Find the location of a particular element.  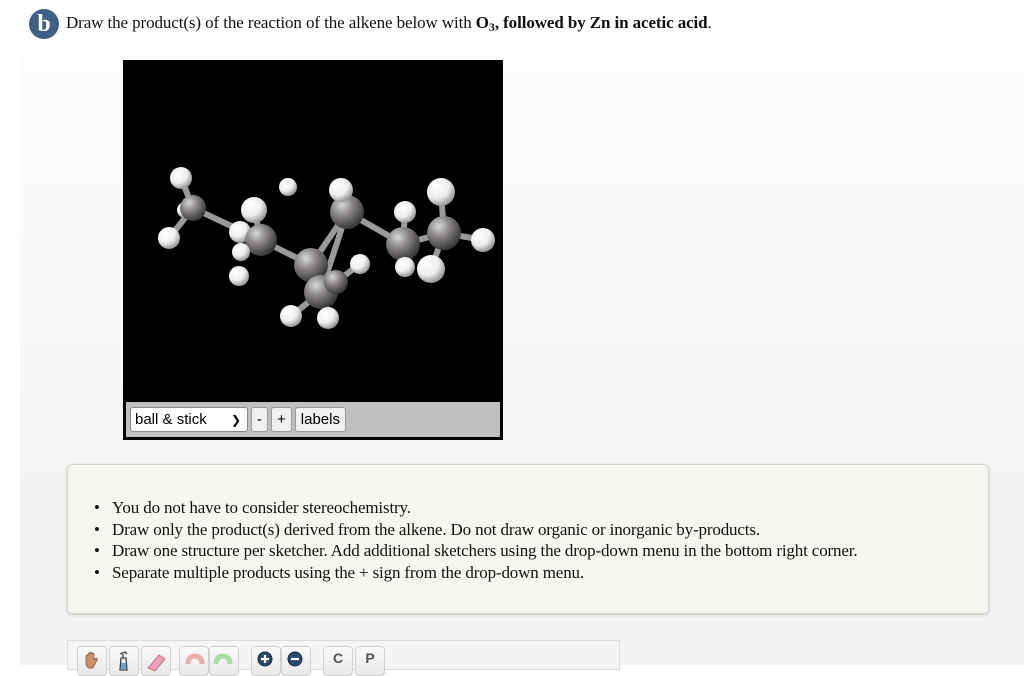

redo-button is located at coordinates (224, 661).